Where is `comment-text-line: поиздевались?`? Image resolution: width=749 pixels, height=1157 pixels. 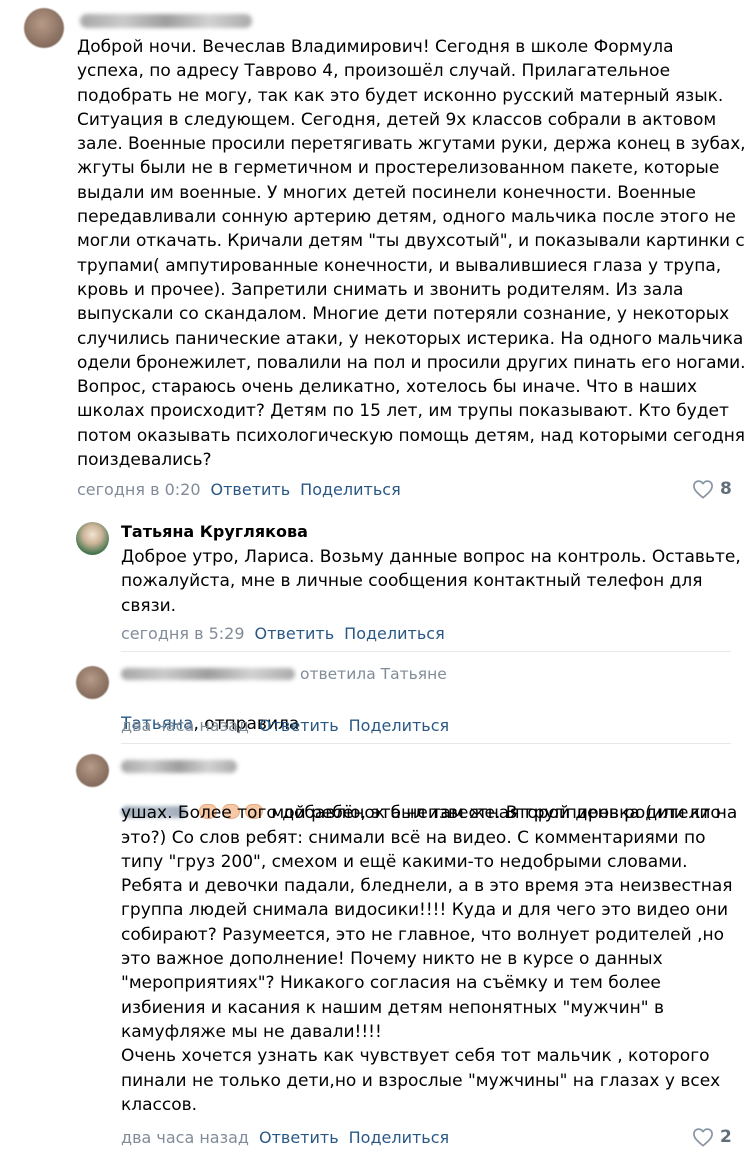
comment-text-line: поиздевались? is located at coordinates (144, 460).